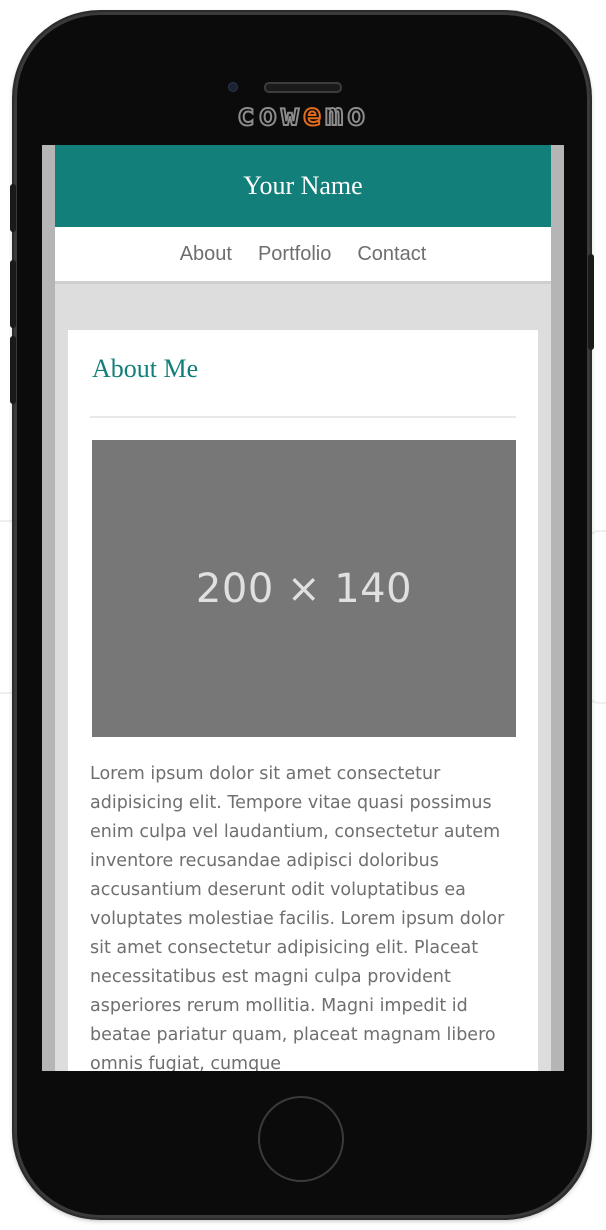 The height and width of the screenshot is (1230, 606). I want to click on main-nav: About Portfolio Contact, so click(303, 255).